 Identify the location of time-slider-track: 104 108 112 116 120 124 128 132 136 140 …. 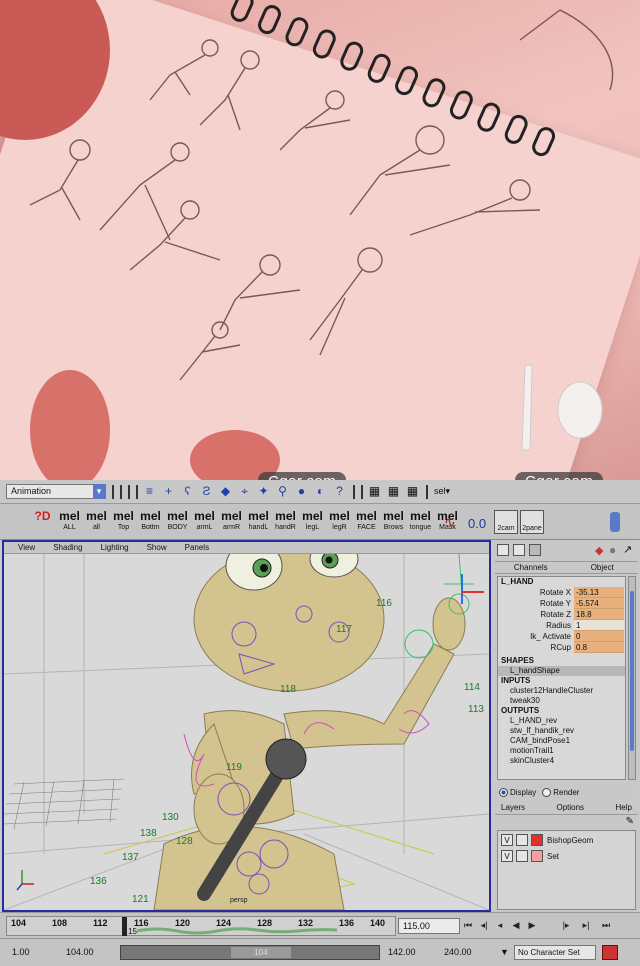
(201, 926).